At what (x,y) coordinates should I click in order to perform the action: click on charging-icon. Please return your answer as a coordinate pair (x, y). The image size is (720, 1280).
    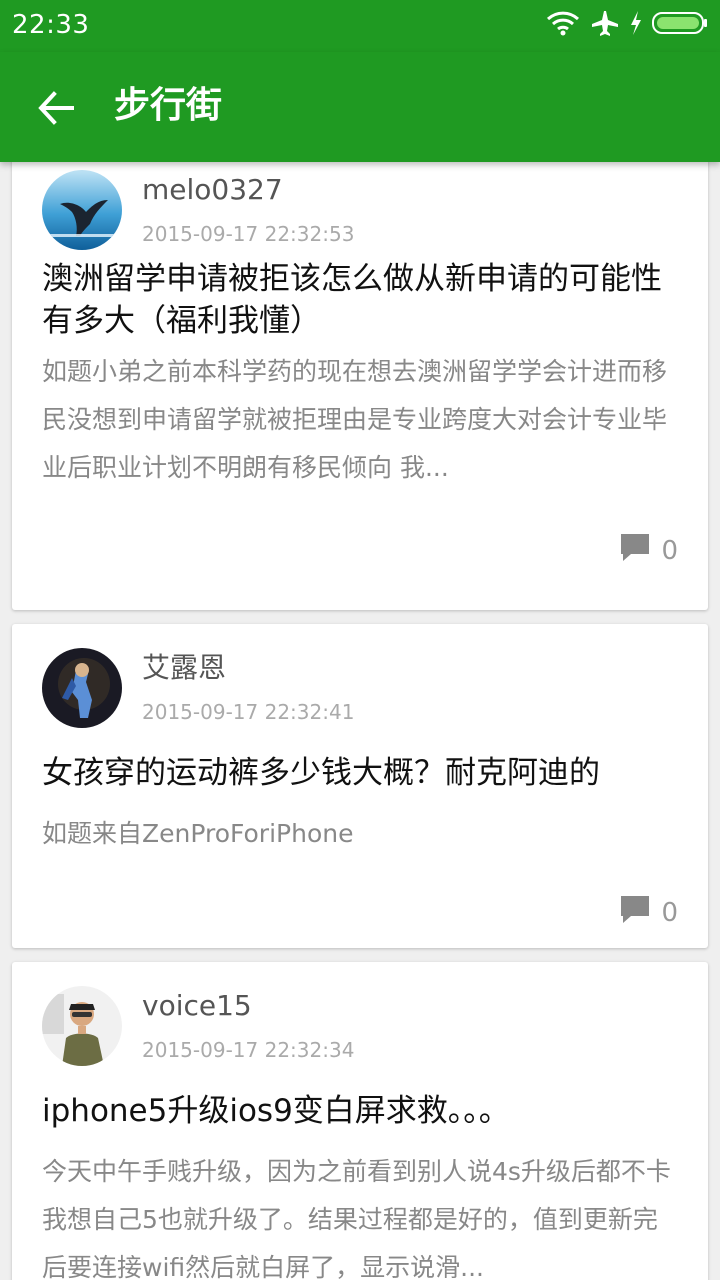
    Looking at the image, I should click on (636, 25).